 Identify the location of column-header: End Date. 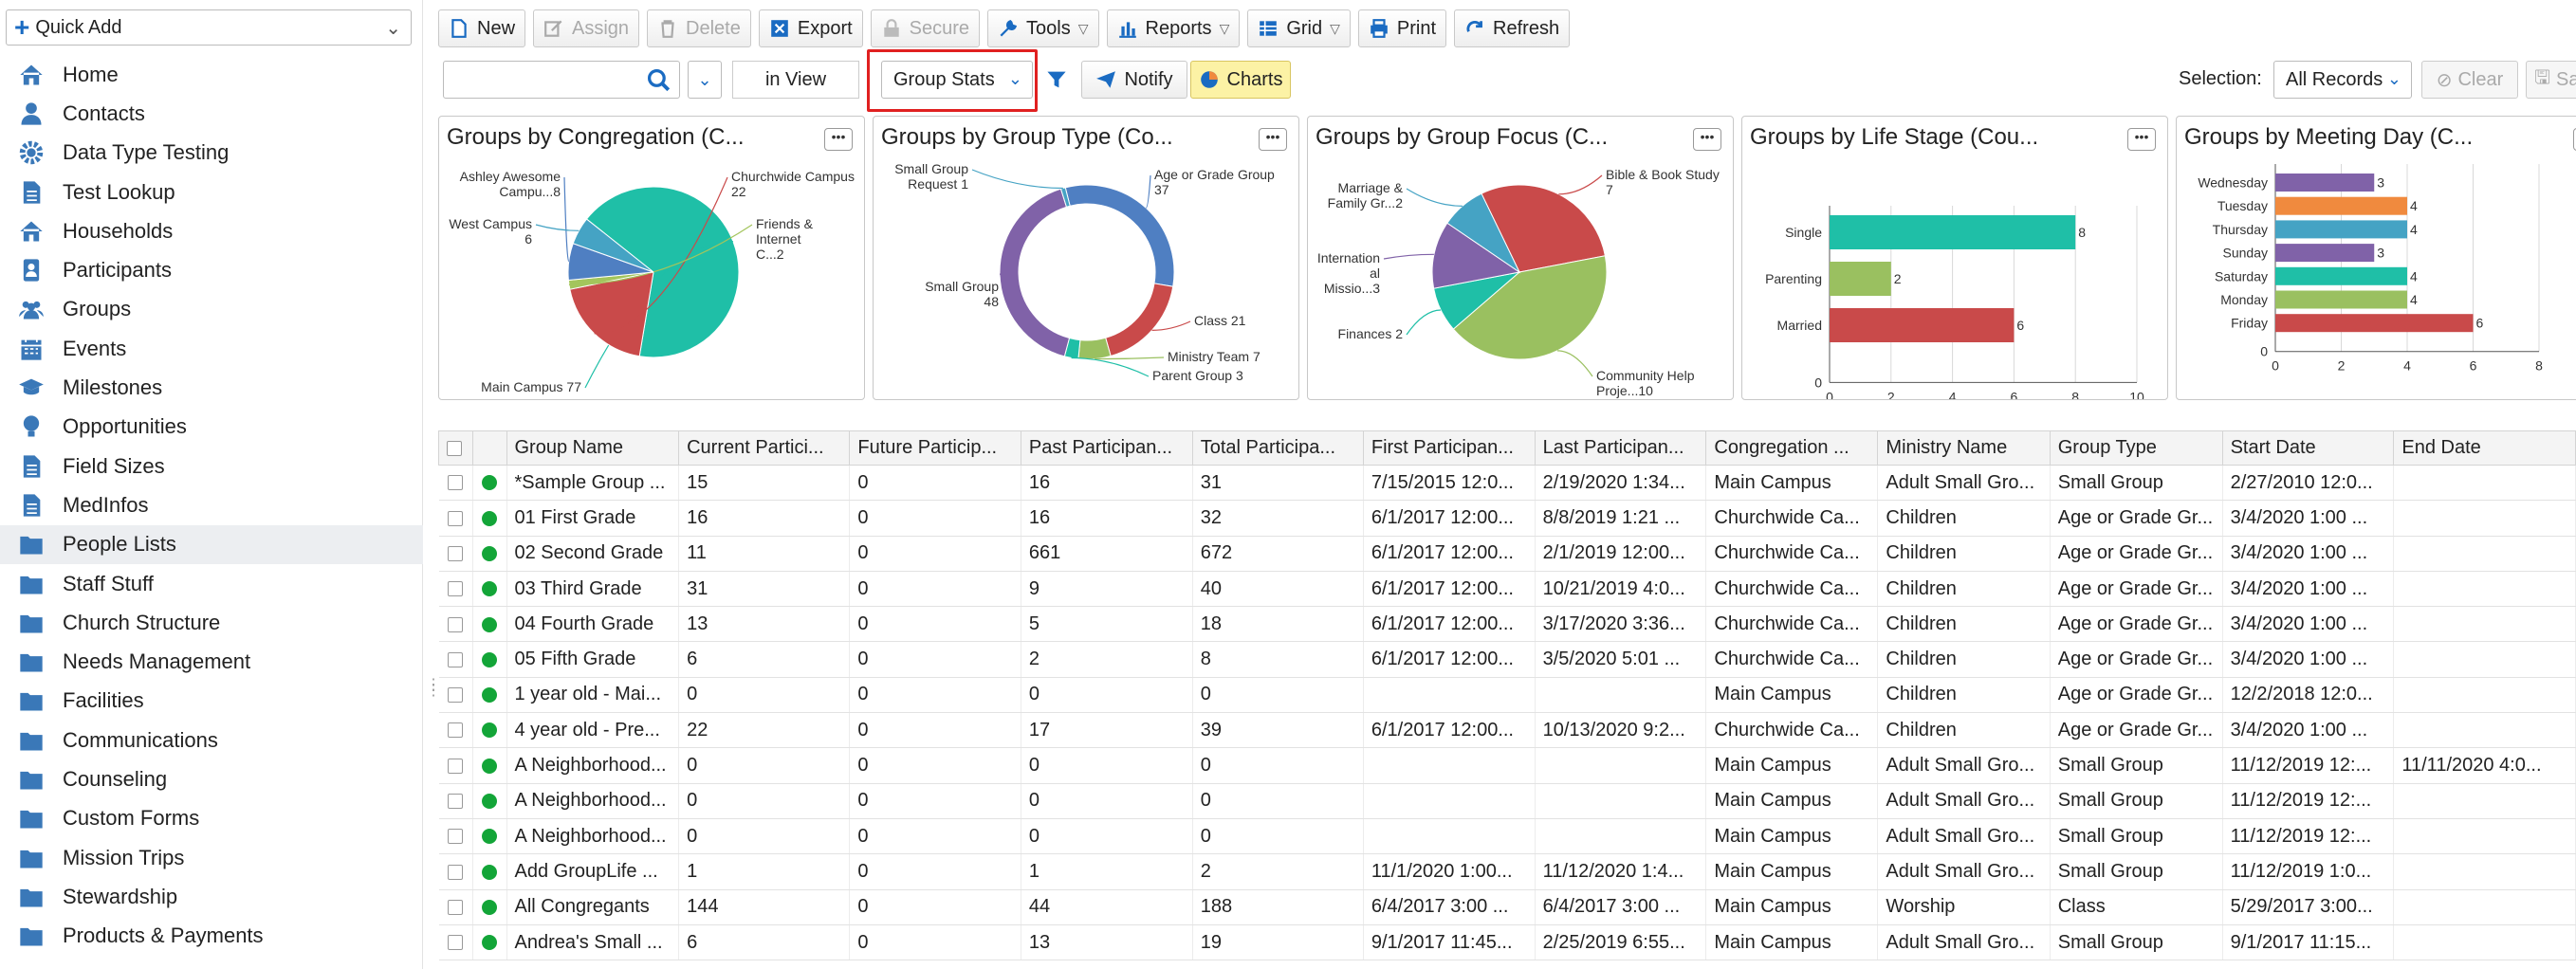
(2484, 448).